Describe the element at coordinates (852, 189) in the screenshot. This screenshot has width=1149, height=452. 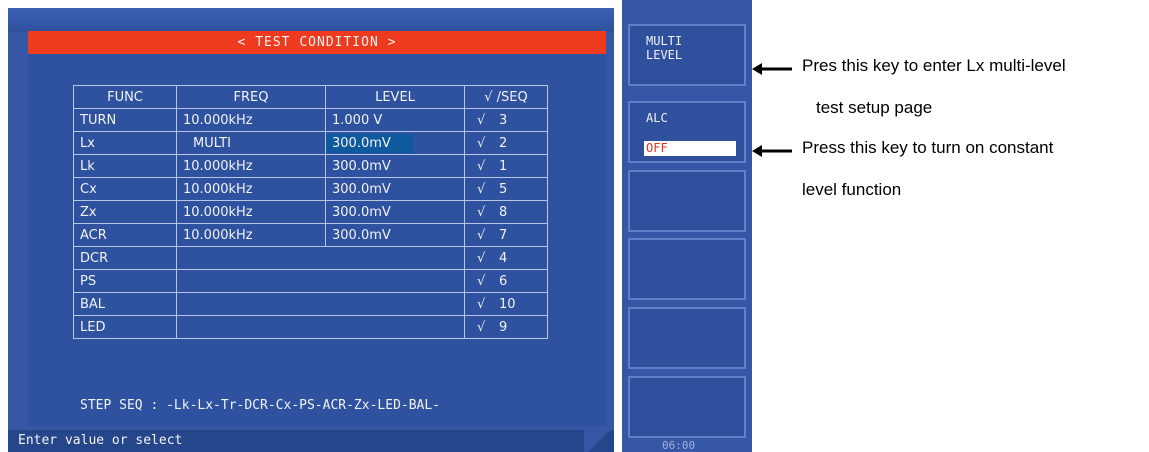
I see `alc-note-cont: level function` at that location.